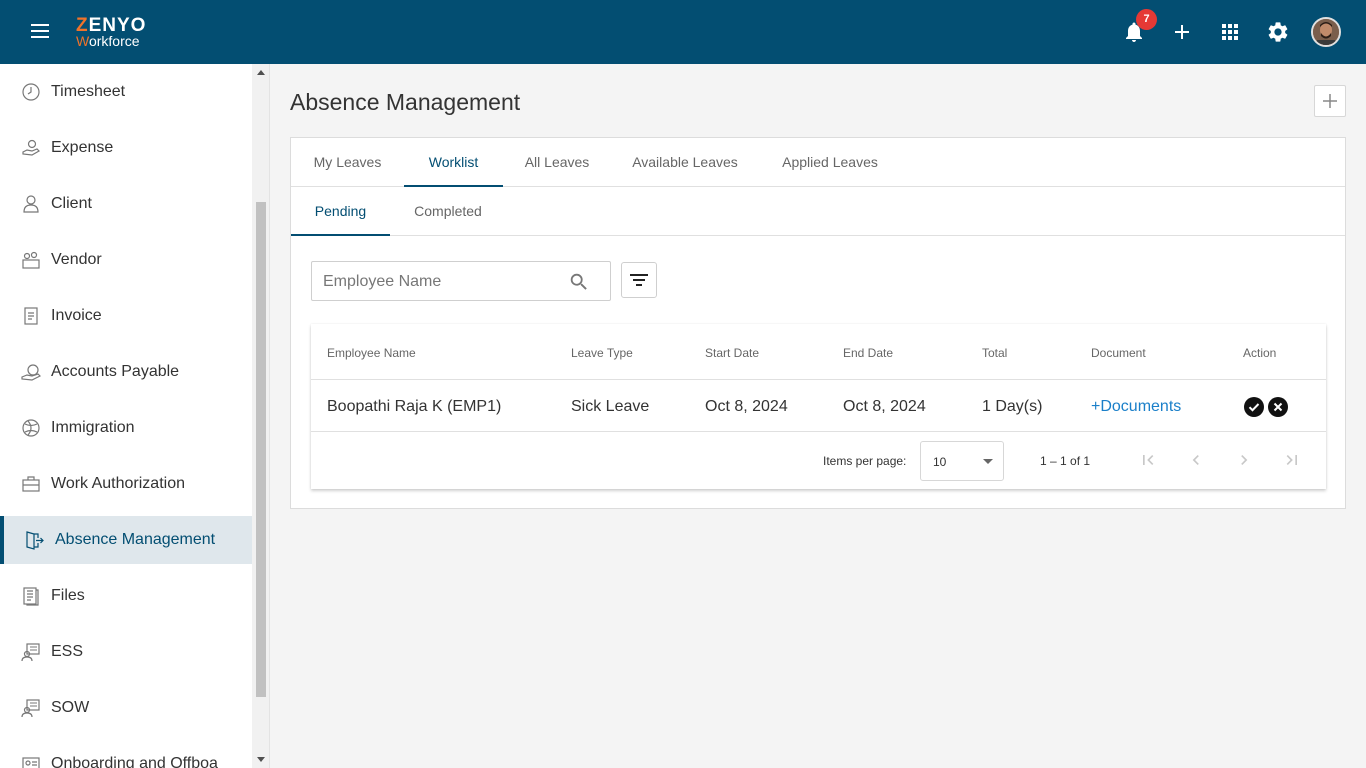  What do you see at coordinates (126, 652) in the screenshot?
I see `sidebar-item-ess: ESS` at bounding box center [126, 652].